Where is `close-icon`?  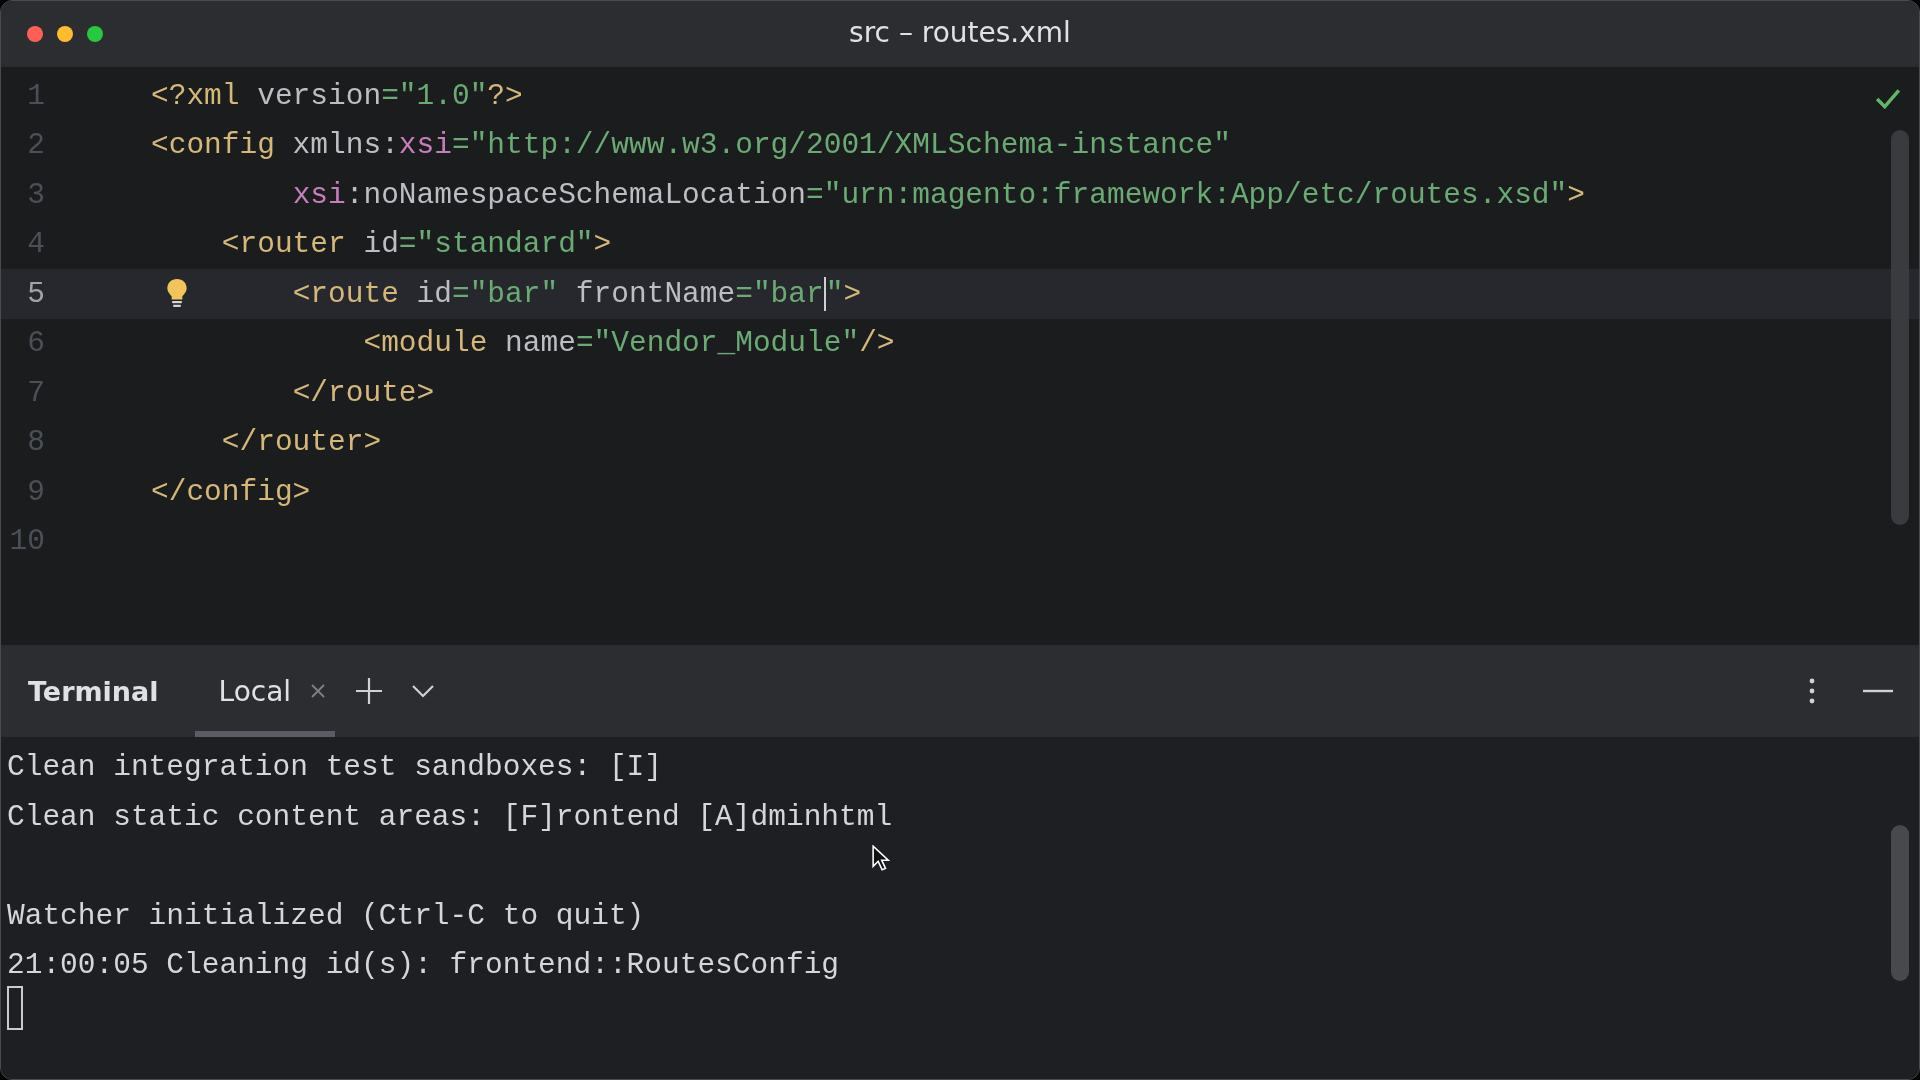 close-icon is located at coordinates (318, 691).